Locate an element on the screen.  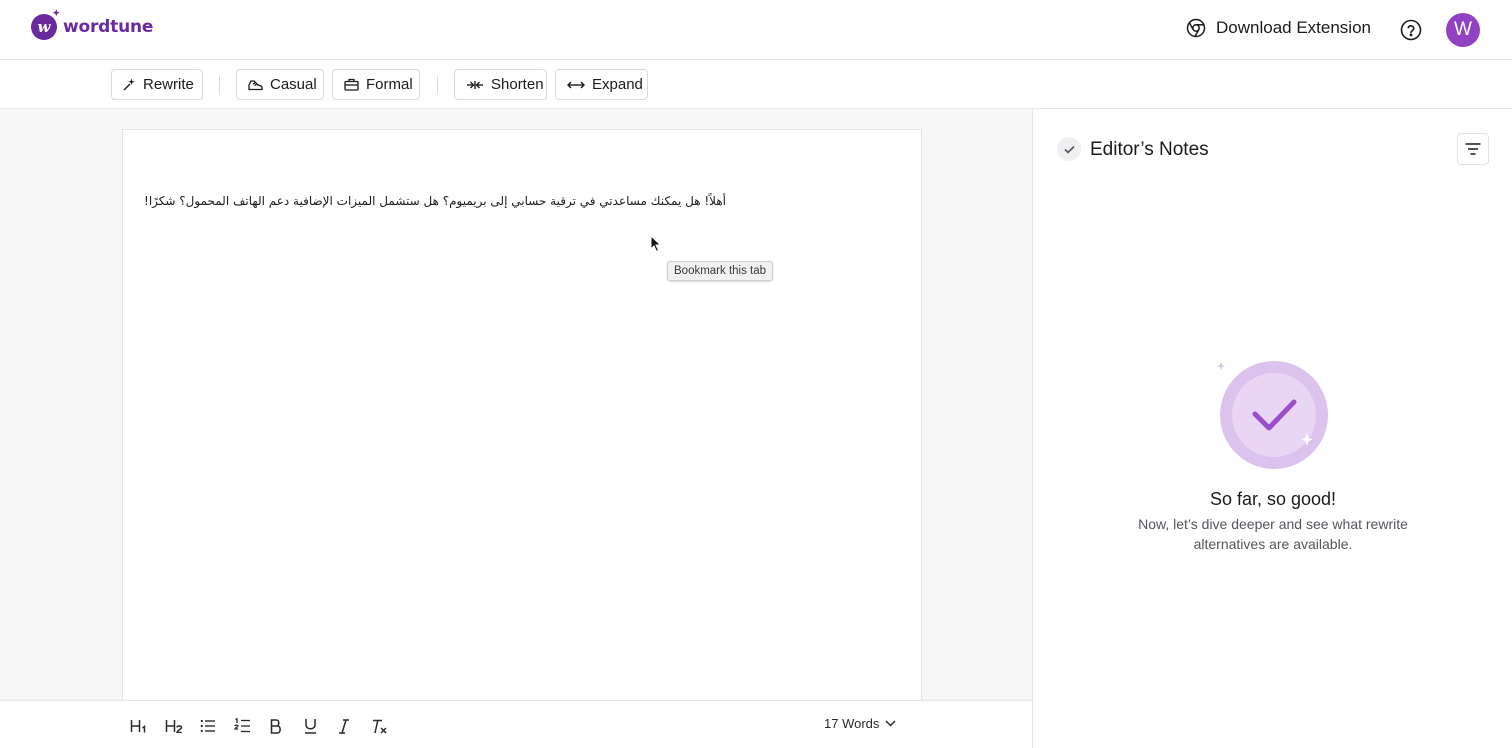
help-icon is located at coordinates (1411, 30).